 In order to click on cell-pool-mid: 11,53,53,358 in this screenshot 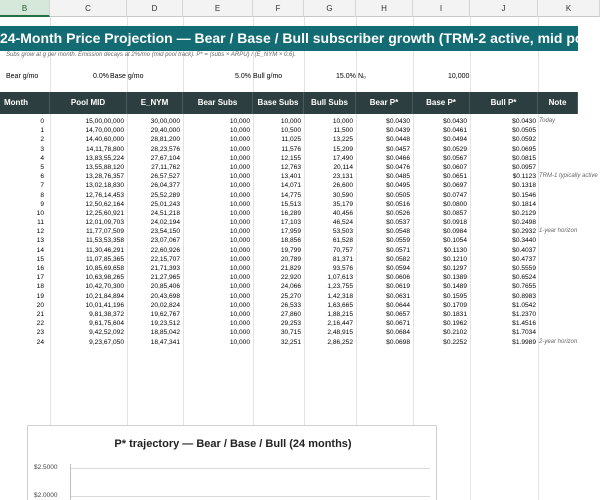, I will do `click(87, 240)`.